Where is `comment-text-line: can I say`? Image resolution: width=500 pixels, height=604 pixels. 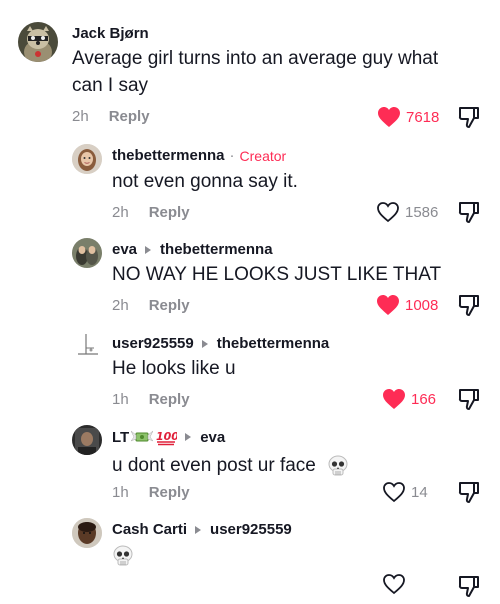 comment-text-line: can I say is located at coordinates (110, 85).